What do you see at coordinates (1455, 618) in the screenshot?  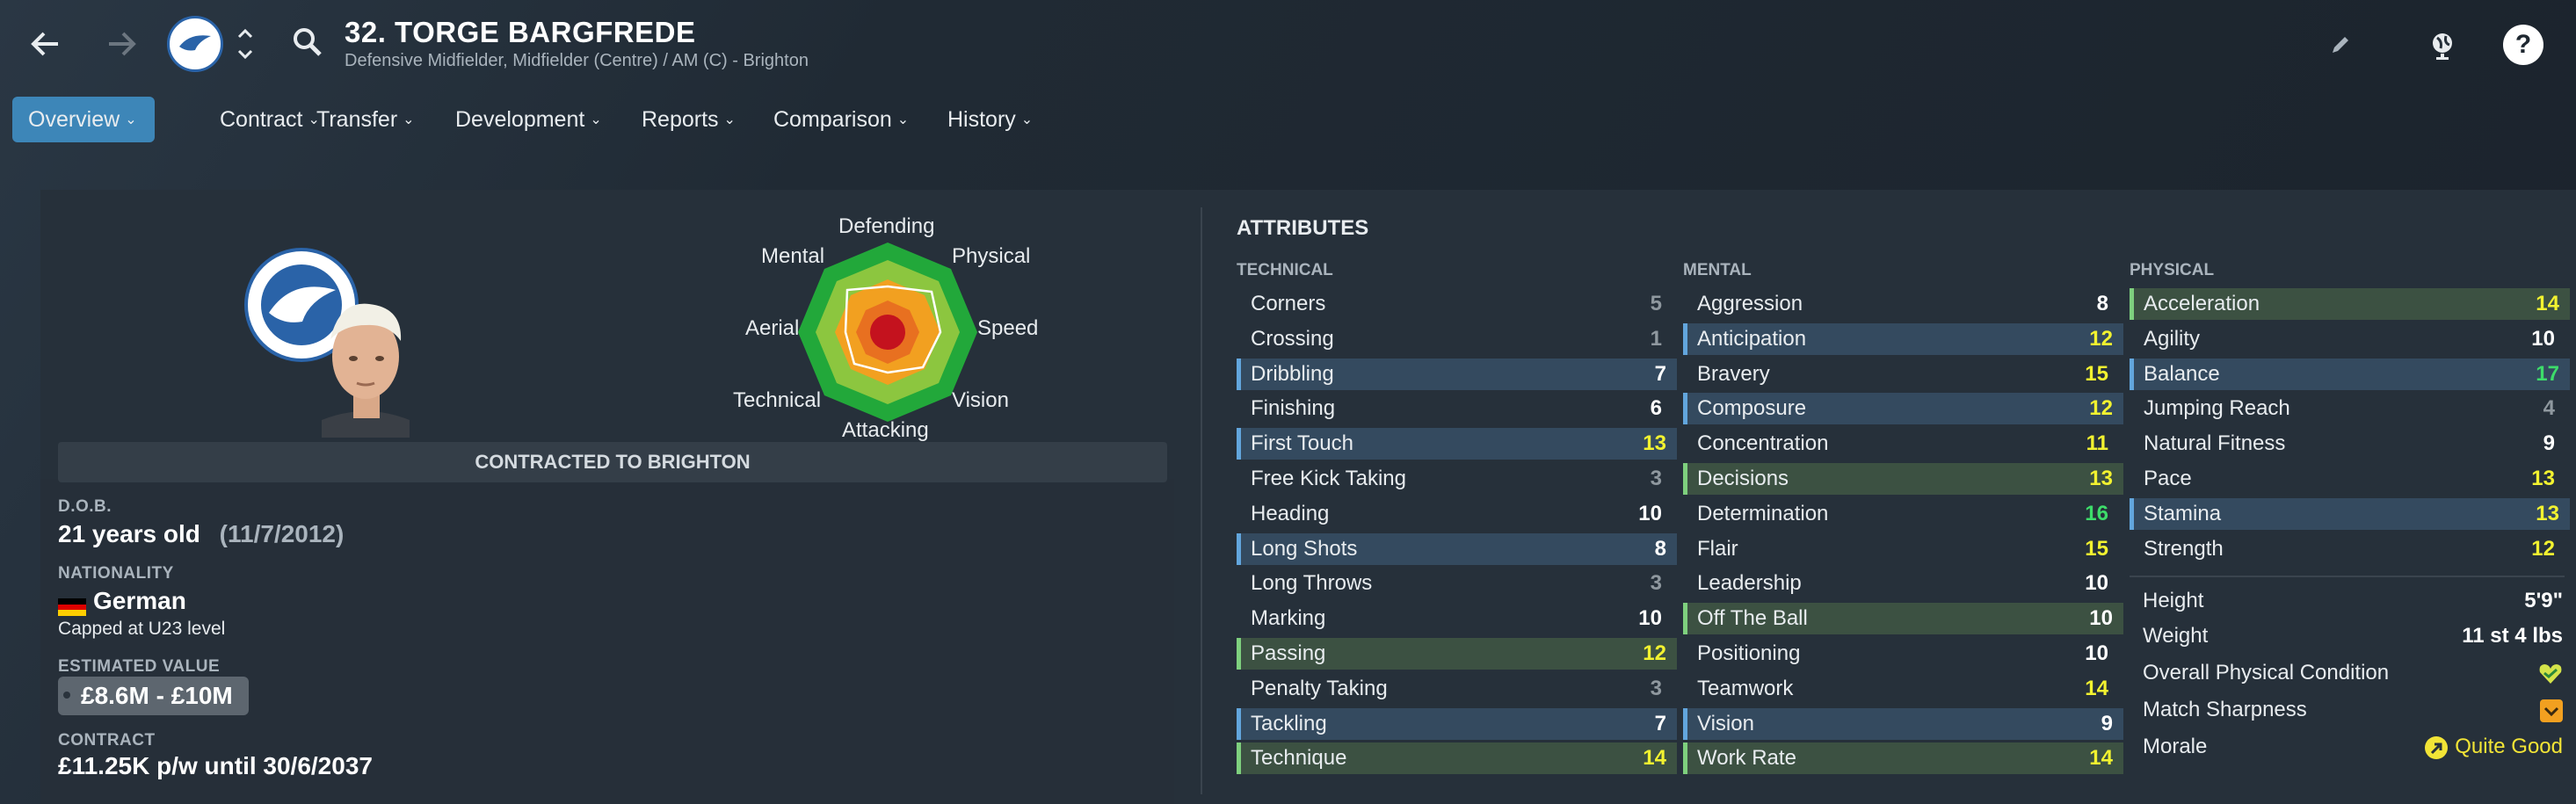 I see `attribute-row-marking: Marking 10` at bounding box center [1455, 618].